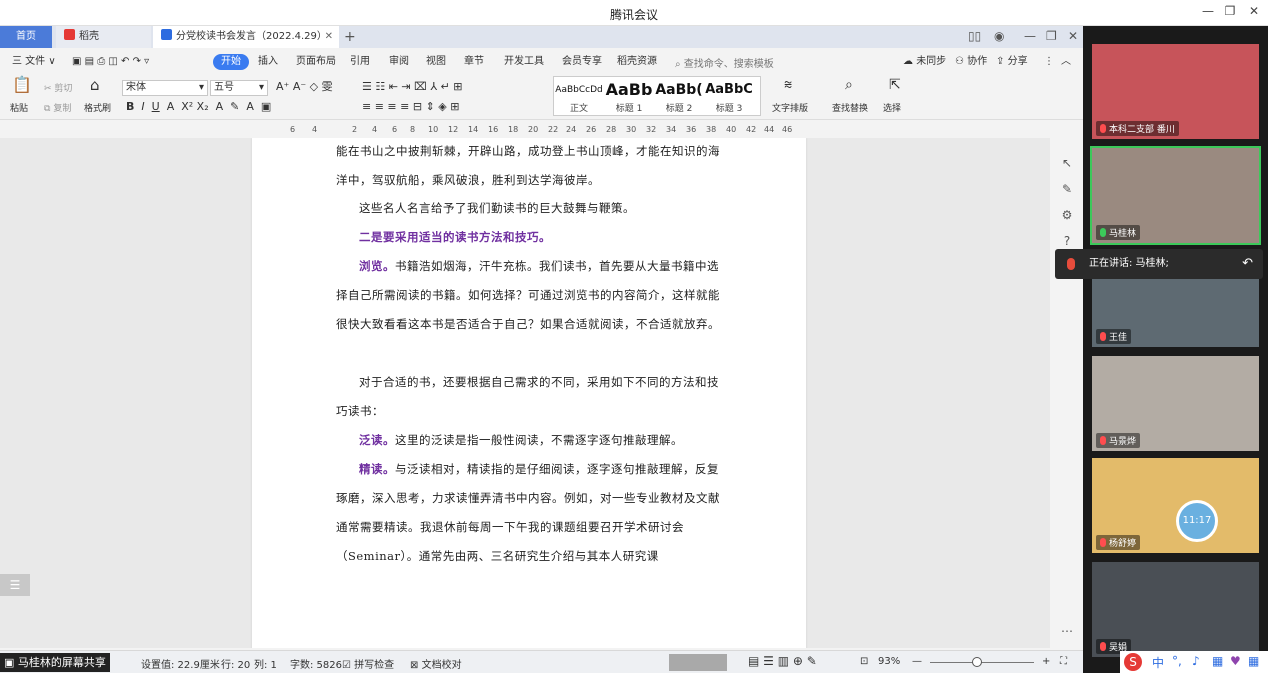 The image size is (1268, 673). What do you see at coordinates (399, 62) in the screenshot?
I see `menu-review: 审阅` at bounding box center [399, 62].